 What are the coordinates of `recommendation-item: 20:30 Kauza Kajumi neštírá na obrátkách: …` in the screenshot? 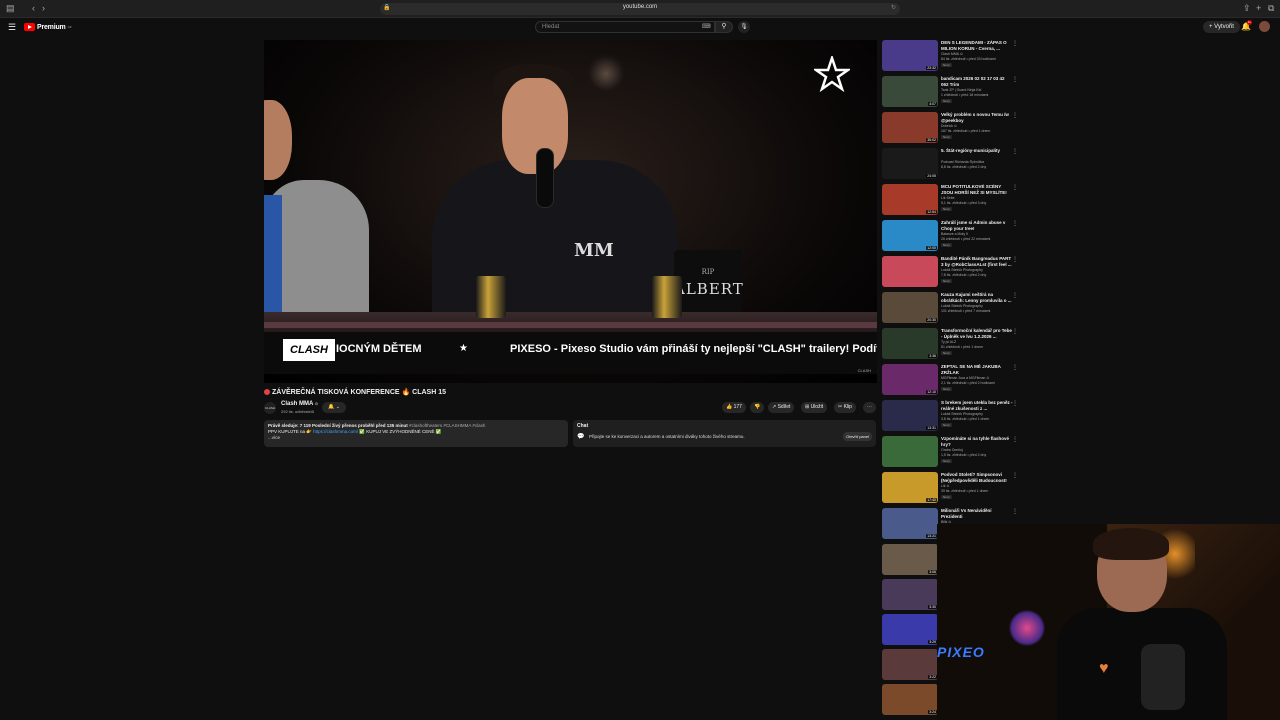 It's located at (952, 309).